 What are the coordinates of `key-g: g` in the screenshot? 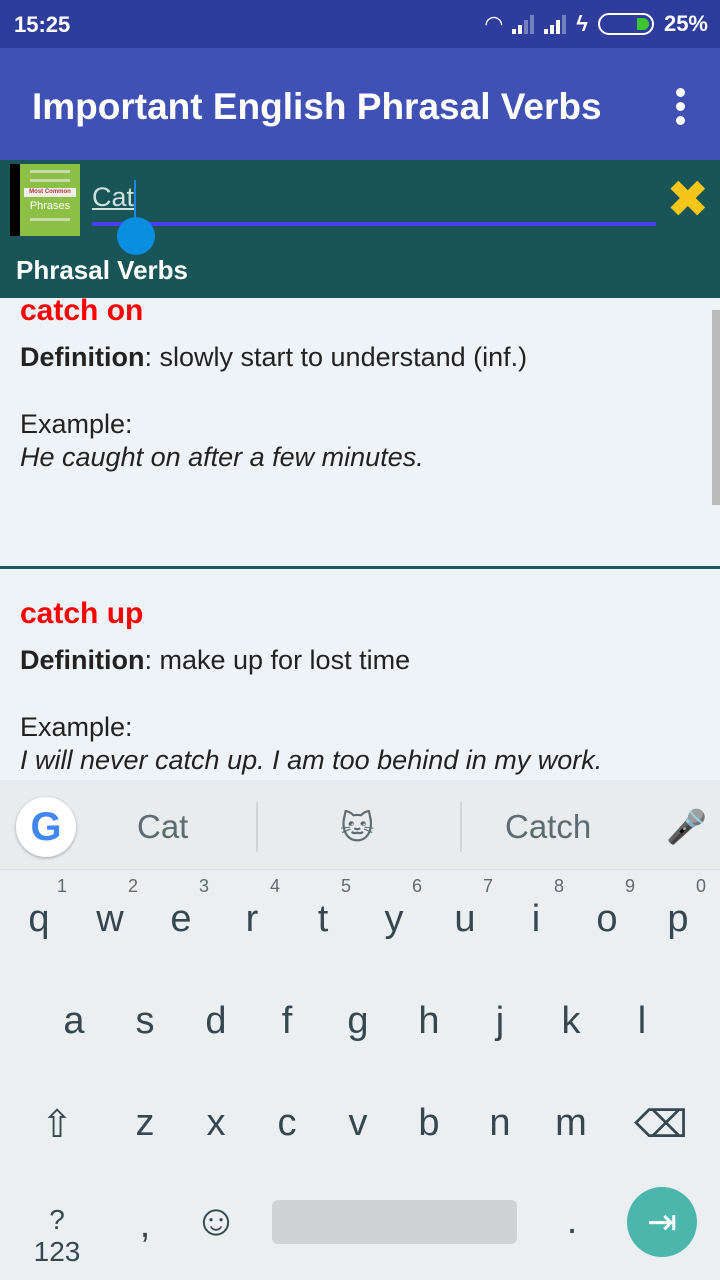 It's located at (358, 1021).